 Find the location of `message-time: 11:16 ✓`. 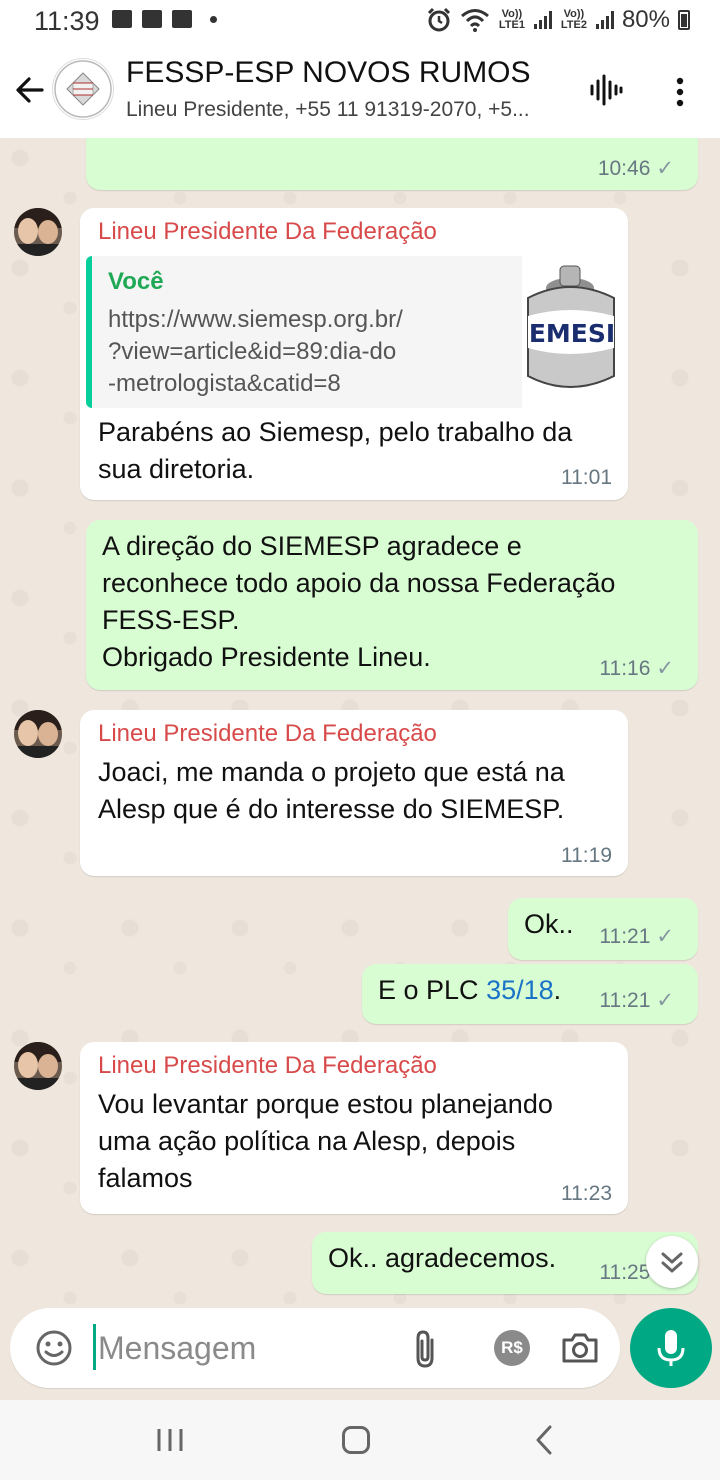

message-time: 11:16 ✓ is located at coordinates (636, 668).